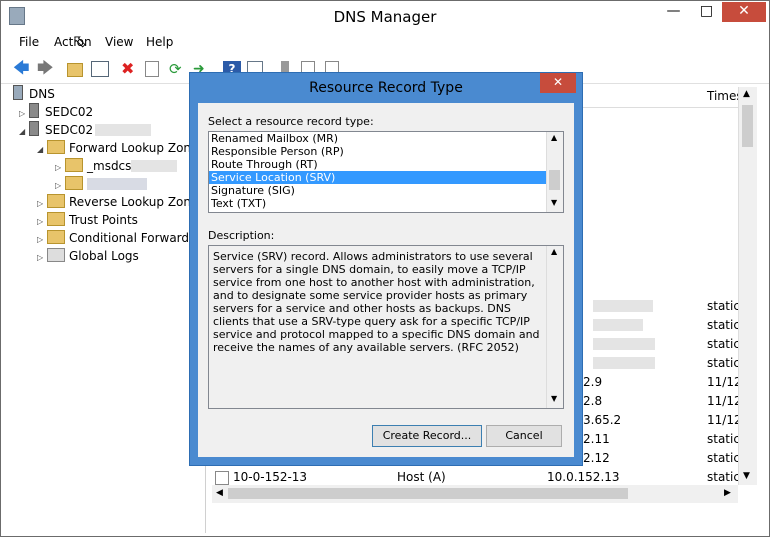 The width and height of the screenshot is (770, 537). What do you see at coordinates (222, 478) in the screenshot?
I see `record-icon` at bounding box center [222, 478].